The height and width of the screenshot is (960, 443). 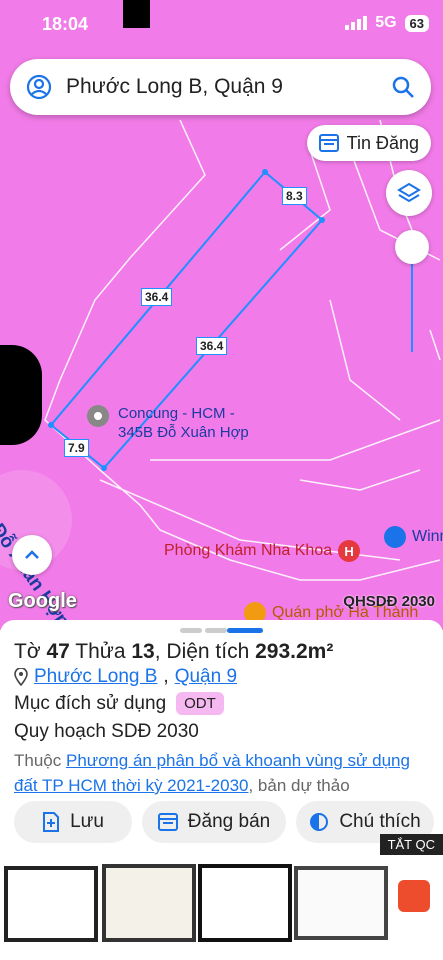 What do you see at coordinates (389, 601) in the screenshot?
I see `layer-name: QHSDĐ 2030` at bounding box center [389, 601].